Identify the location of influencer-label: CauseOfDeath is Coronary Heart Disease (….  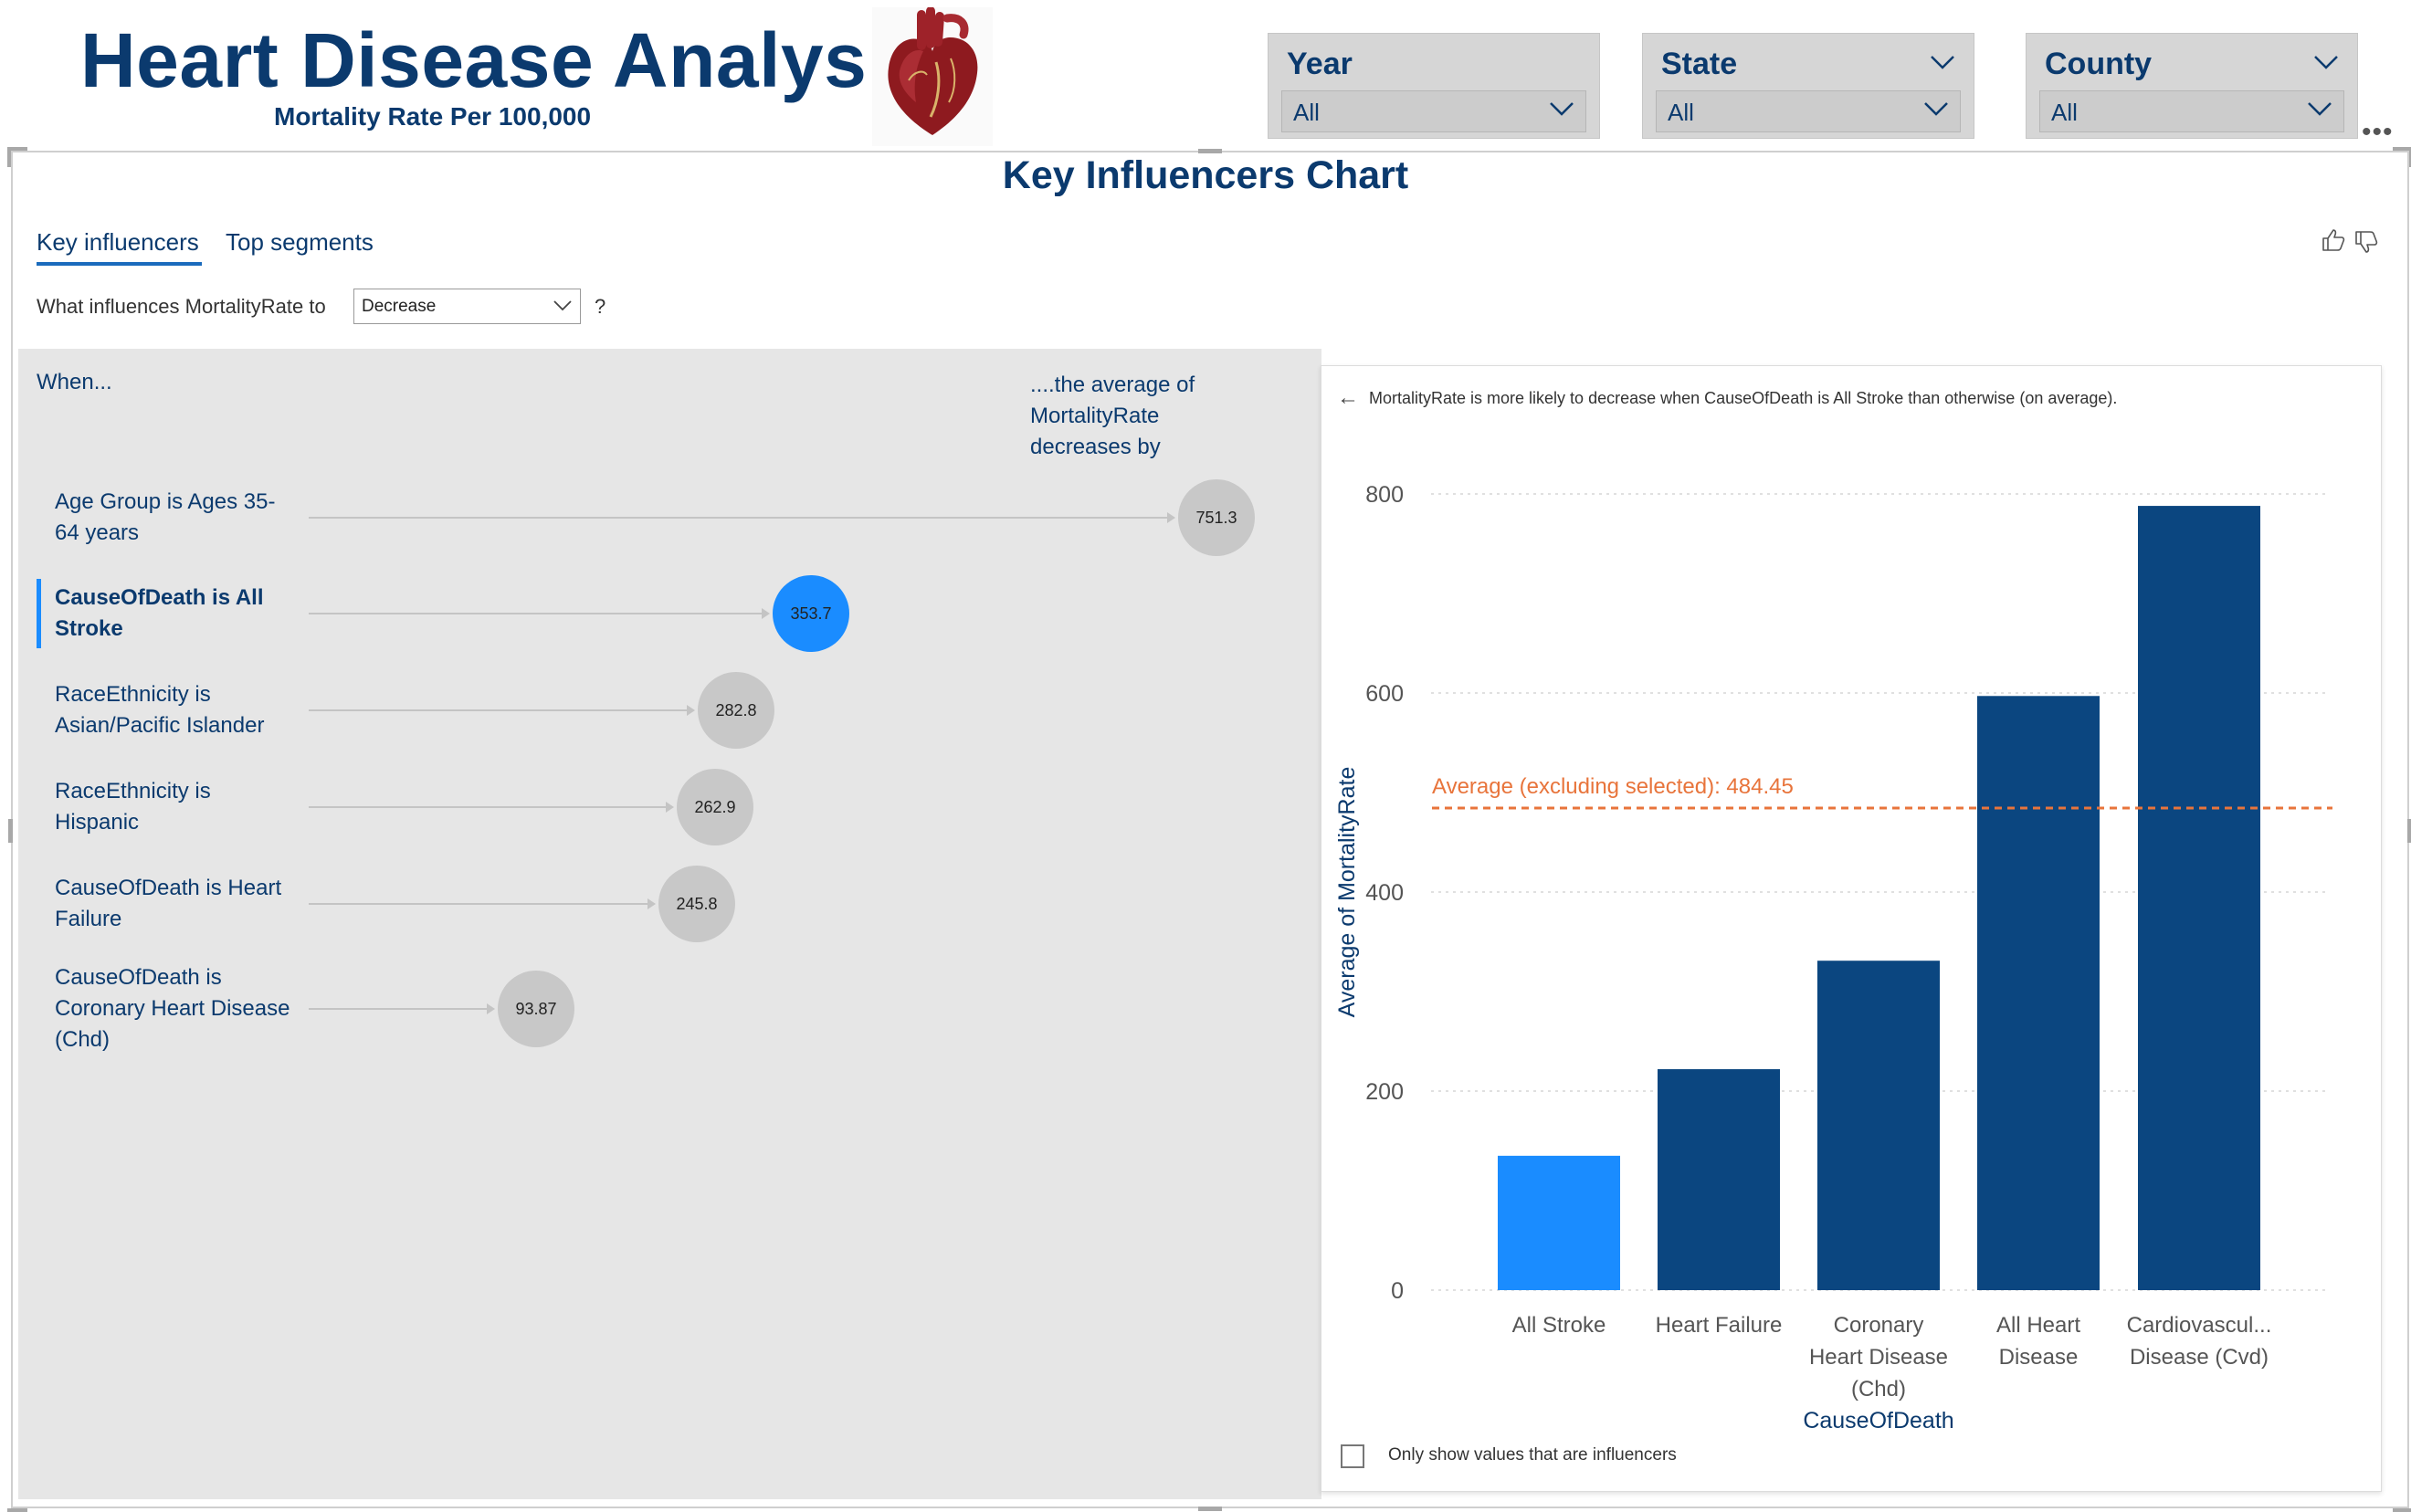
(173, 1009).